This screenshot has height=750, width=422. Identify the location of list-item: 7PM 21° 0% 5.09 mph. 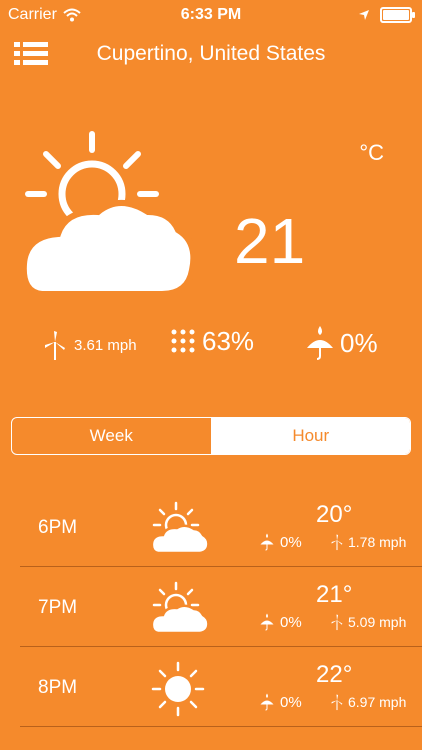
(211, 607).